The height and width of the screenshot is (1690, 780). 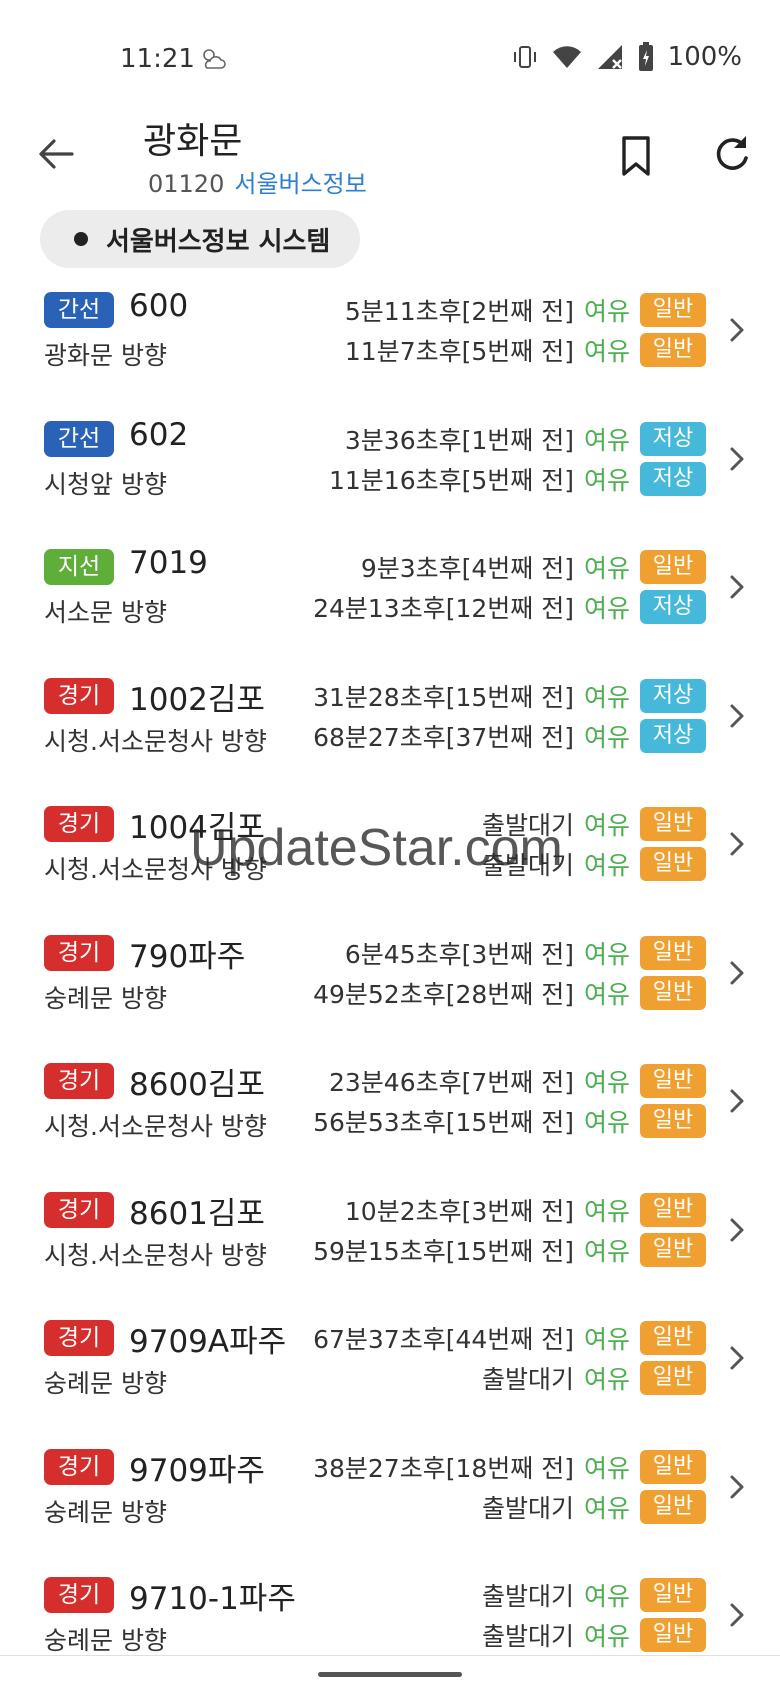 I want to click on arrival-time: 38분27초후[18번째 전], so click(x=443, y=1468).